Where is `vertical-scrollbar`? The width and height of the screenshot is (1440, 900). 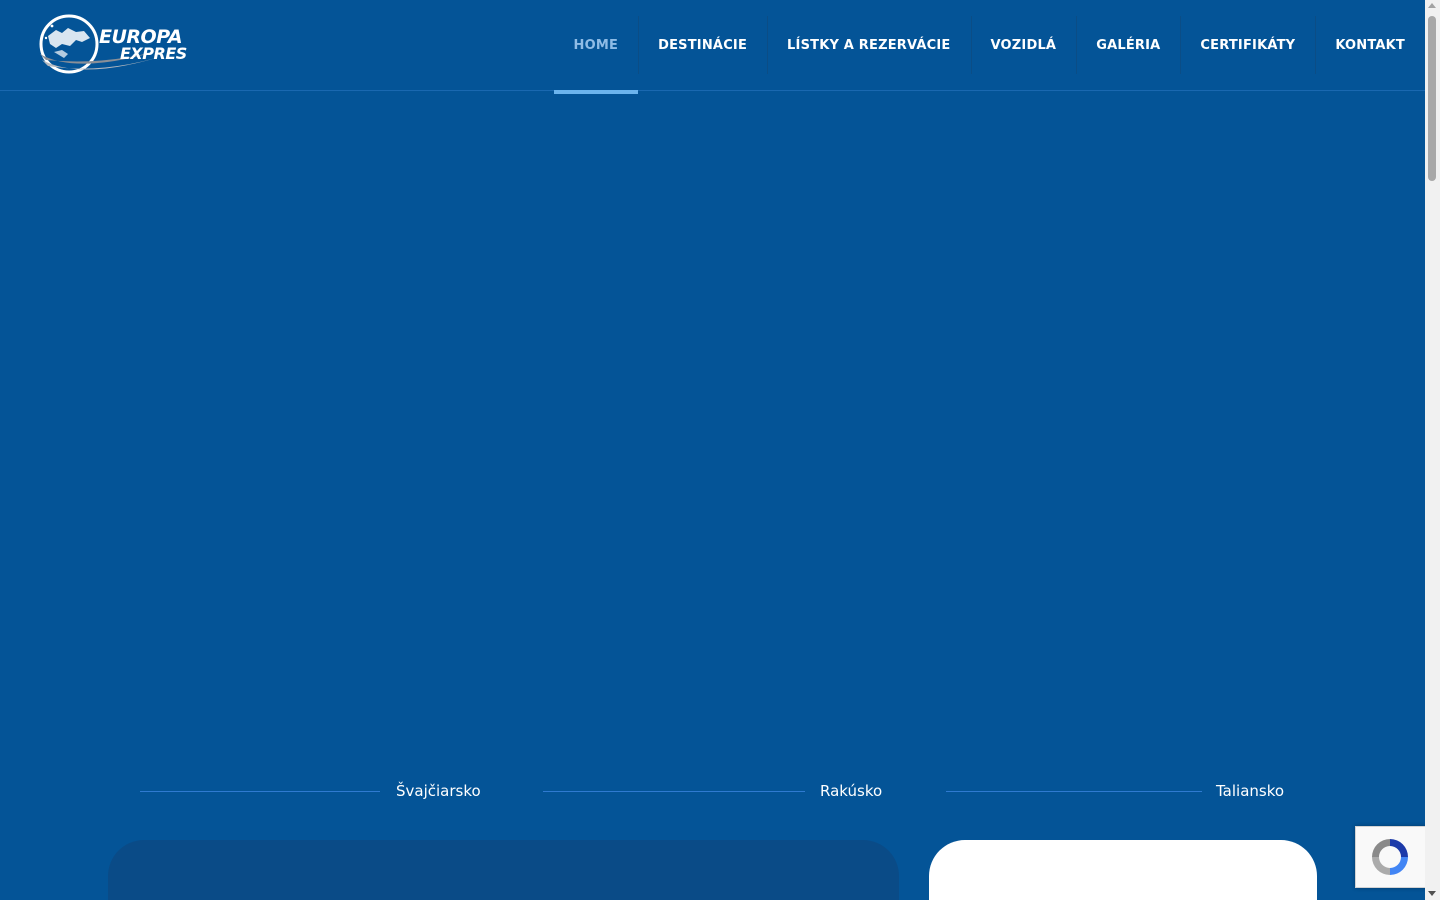 vertical-scrollbar is located at coordinates (1432, 450).